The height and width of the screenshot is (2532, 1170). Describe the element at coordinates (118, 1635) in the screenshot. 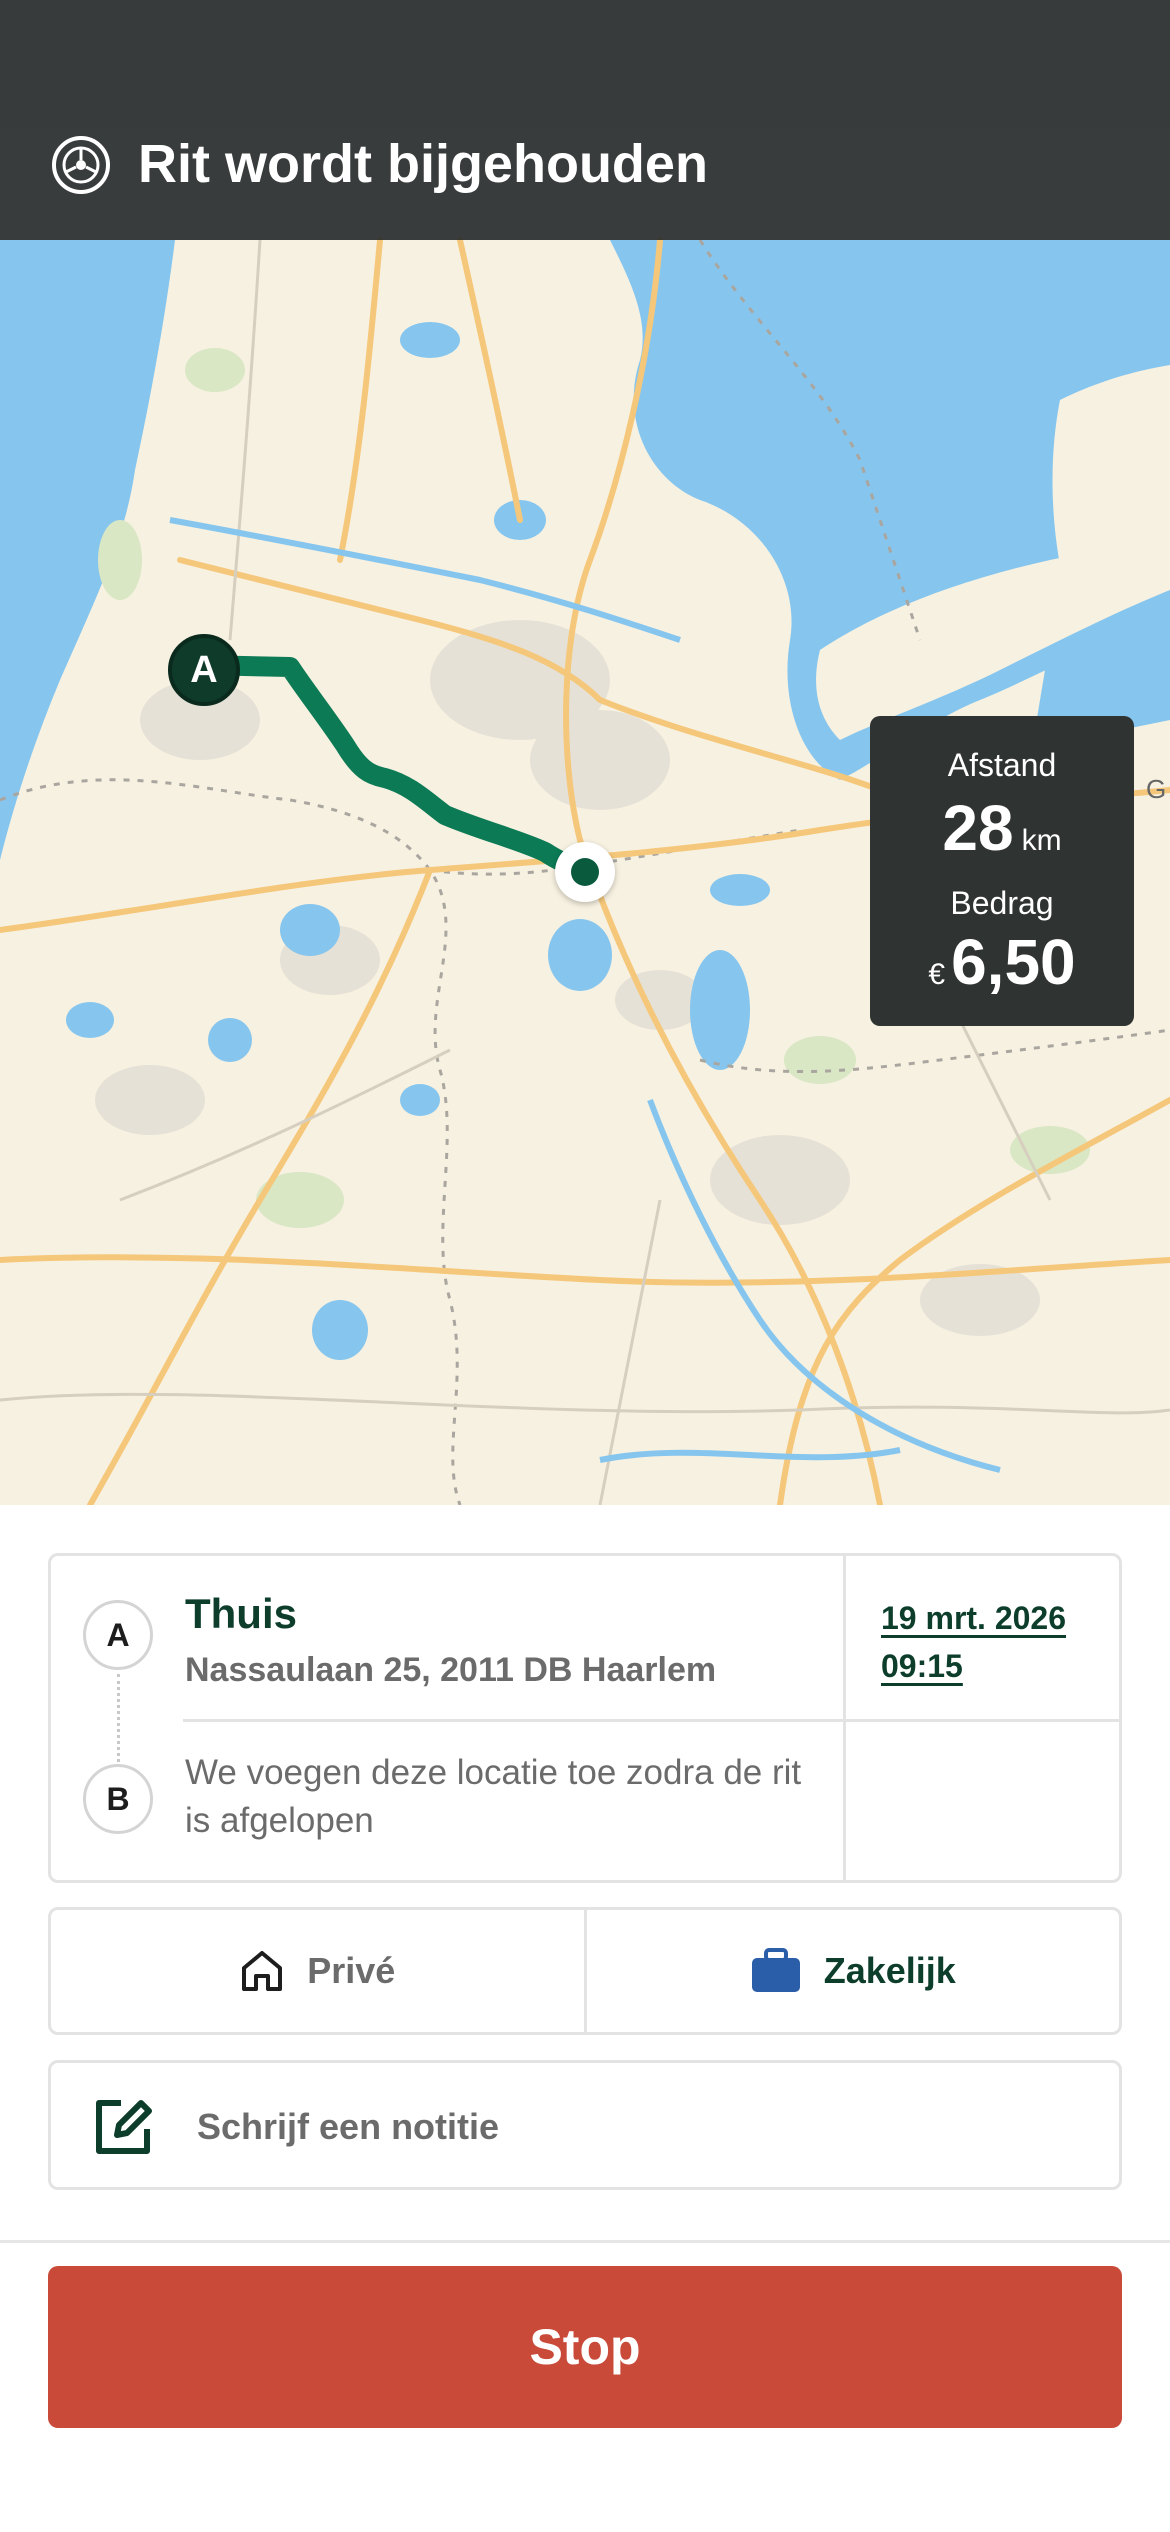

I see `start-point-badge: A` at that location.